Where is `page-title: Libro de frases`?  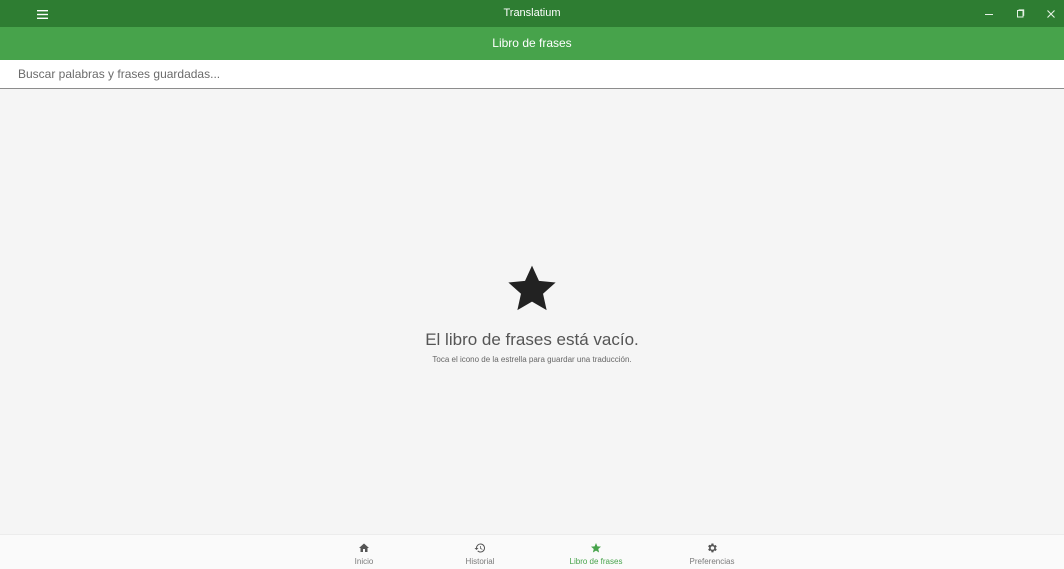
page-title: Libro de frases is located at coordinates (532, 43).